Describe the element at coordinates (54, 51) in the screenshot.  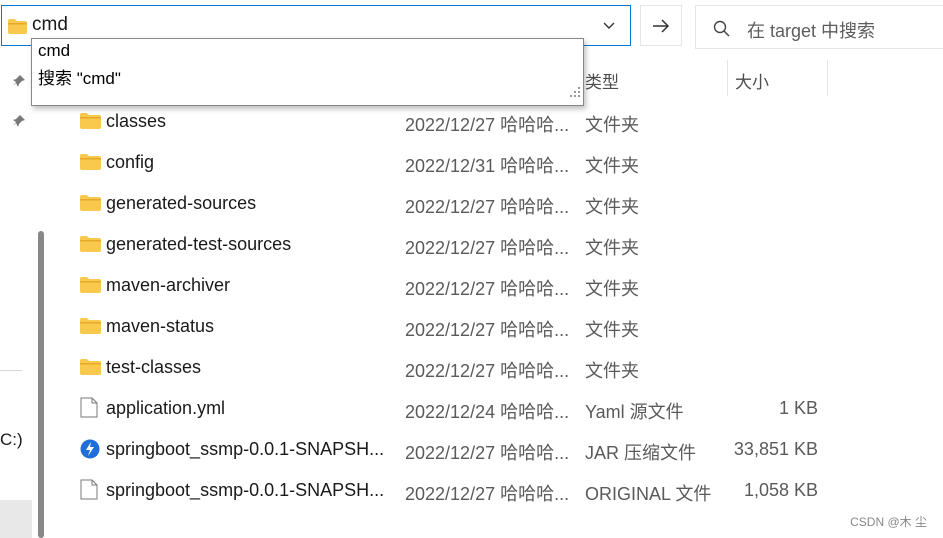
I see `autocomplete-item: cmd` at that location.